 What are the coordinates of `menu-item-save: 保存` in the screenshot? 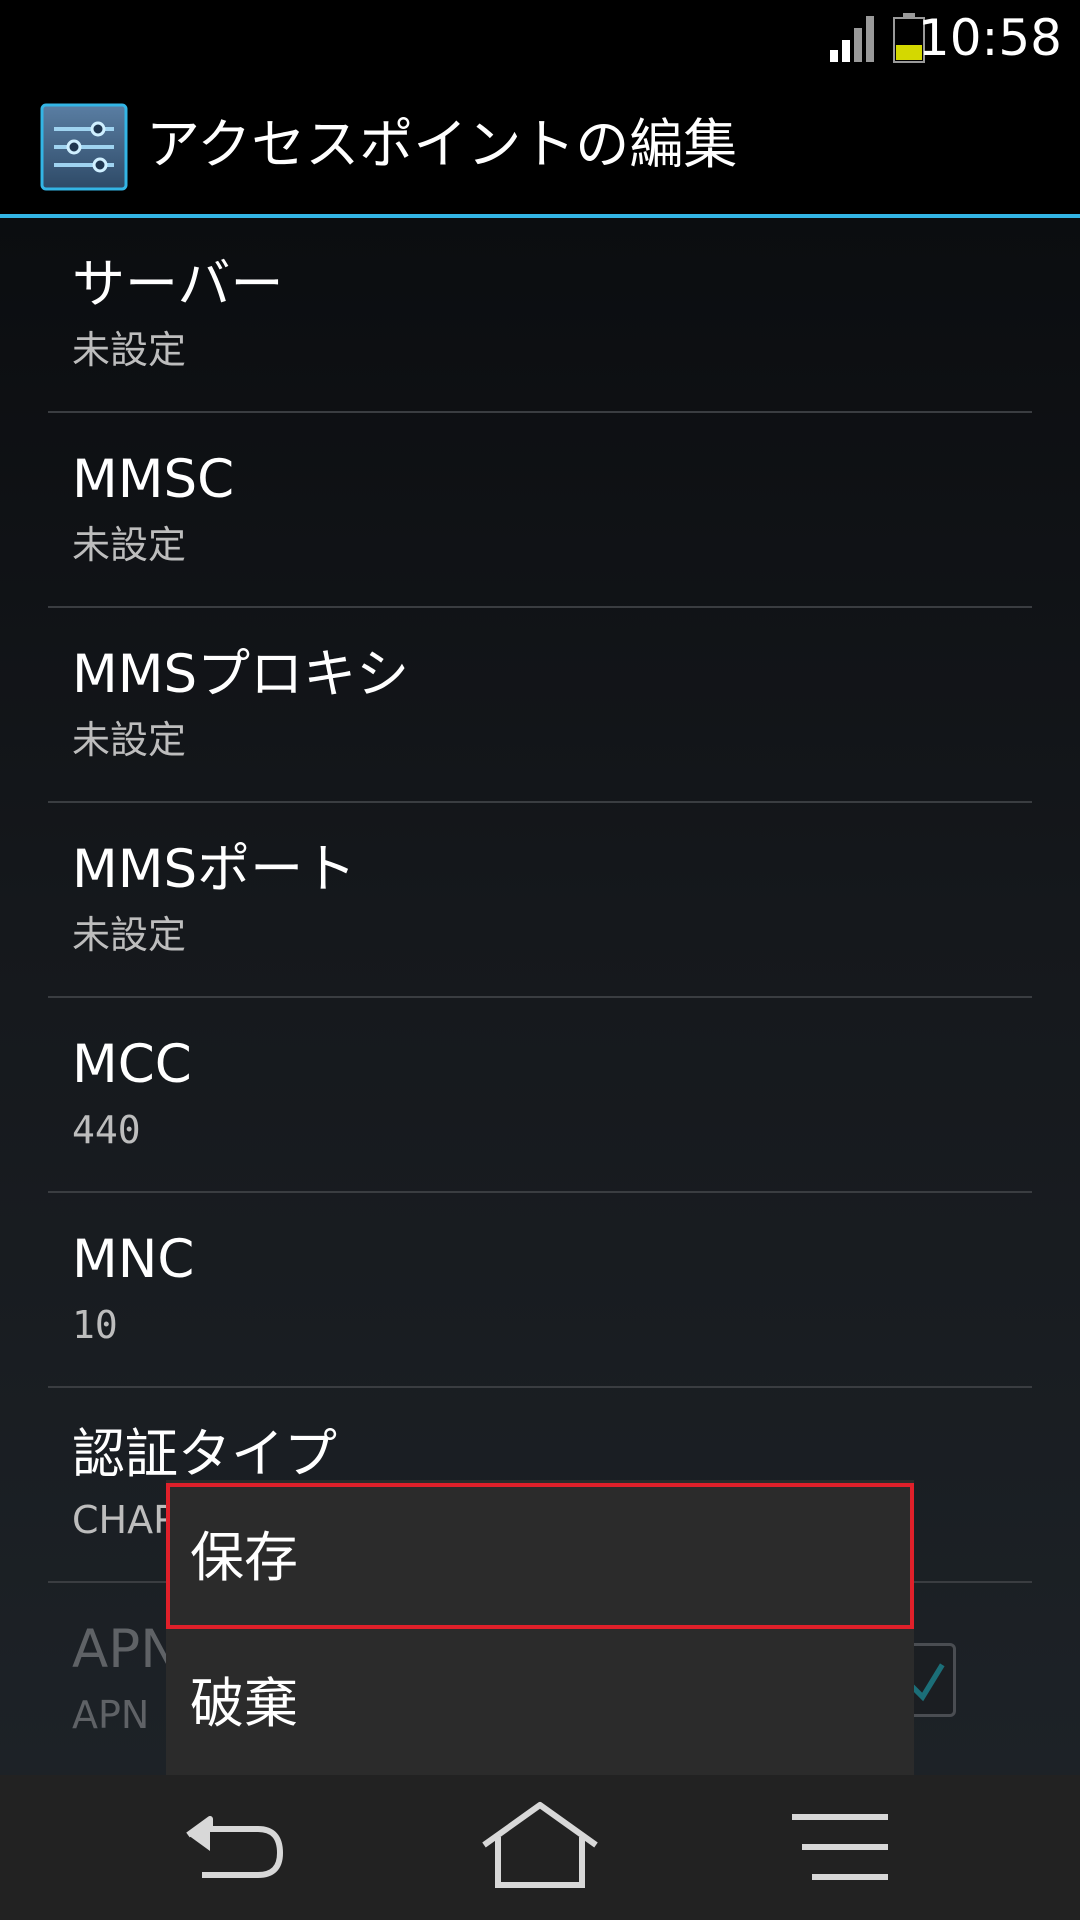 It's located at (540, 1556).